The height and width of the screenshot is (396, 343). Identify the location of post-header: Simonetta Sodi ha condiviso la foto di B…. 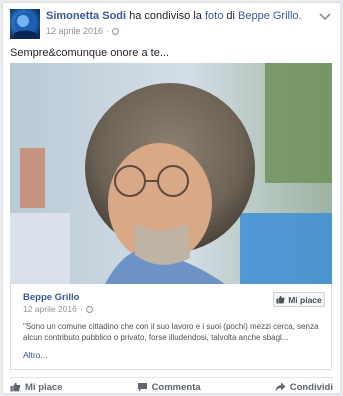
(172, 24).